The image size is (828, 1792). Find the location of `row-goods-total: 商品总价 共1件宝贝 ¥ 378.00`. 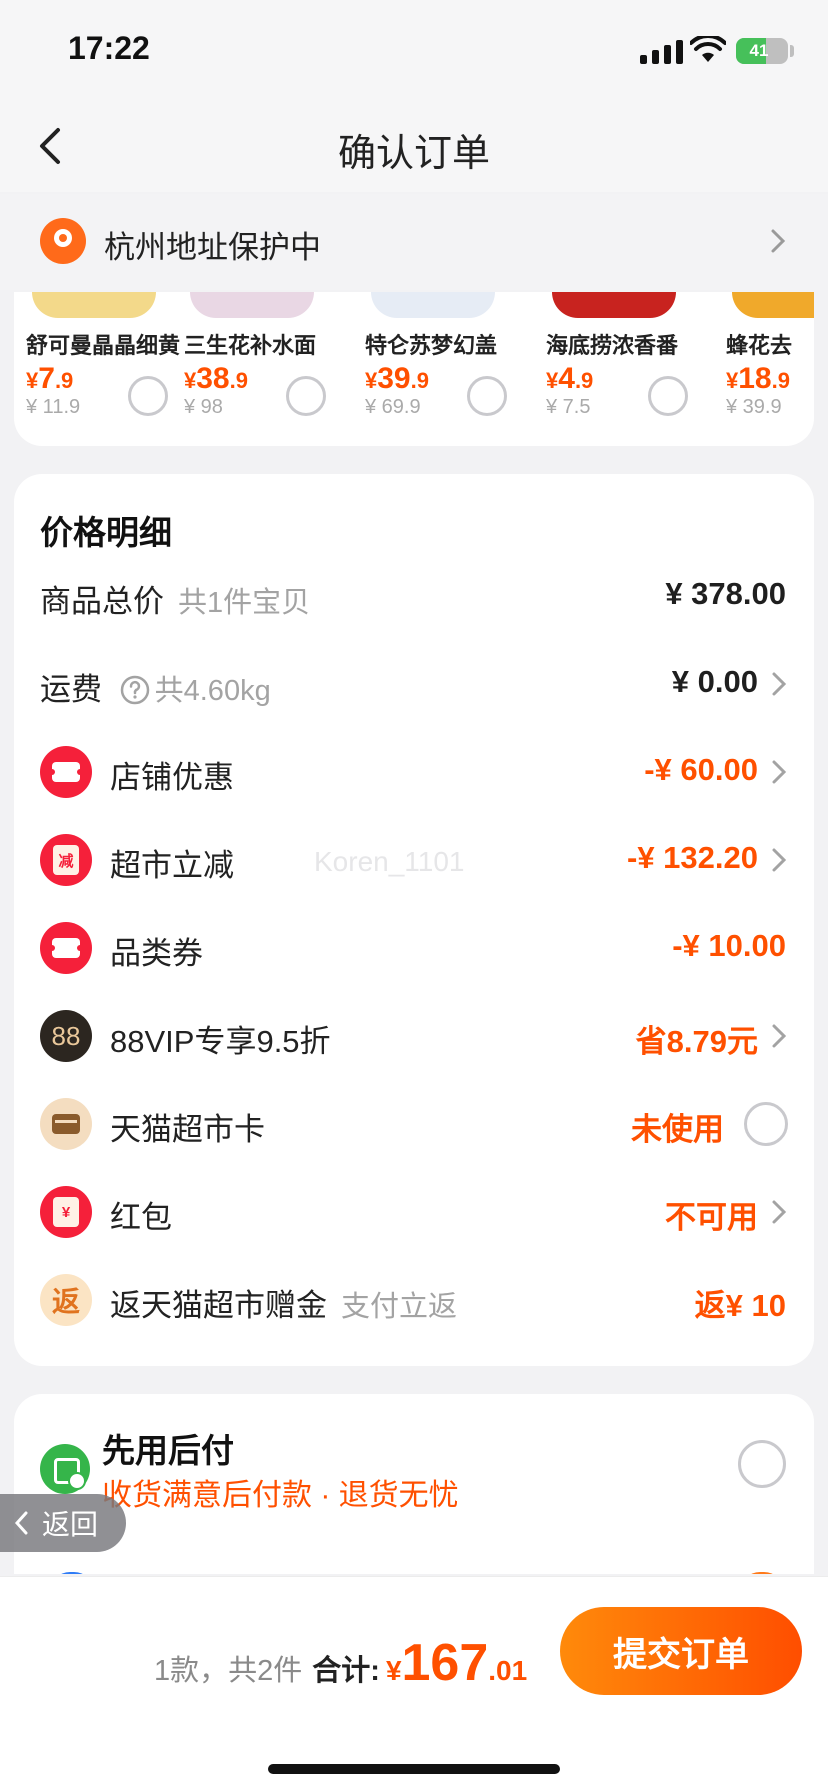

row-goods-total: 商品总价 共1件宝贝 ¥ 378.00 is located at coordinates (414, 596).